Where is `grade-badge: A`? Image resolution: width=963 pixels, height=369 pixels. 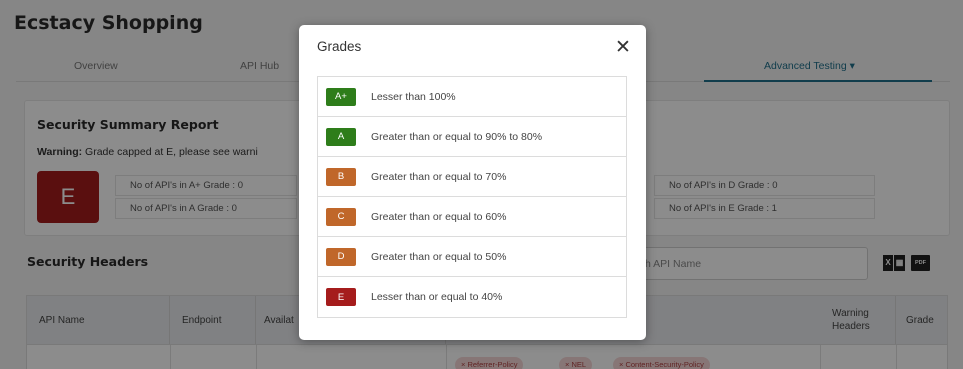
grade-badge: A is located at coordinates (341, 136).